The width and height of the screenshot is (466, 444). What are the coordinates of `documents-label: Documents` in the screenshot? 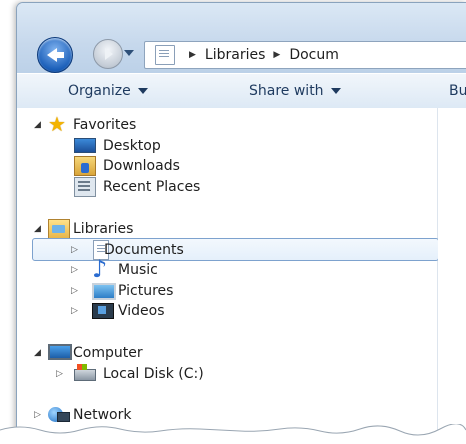 It's located at (144, 249).